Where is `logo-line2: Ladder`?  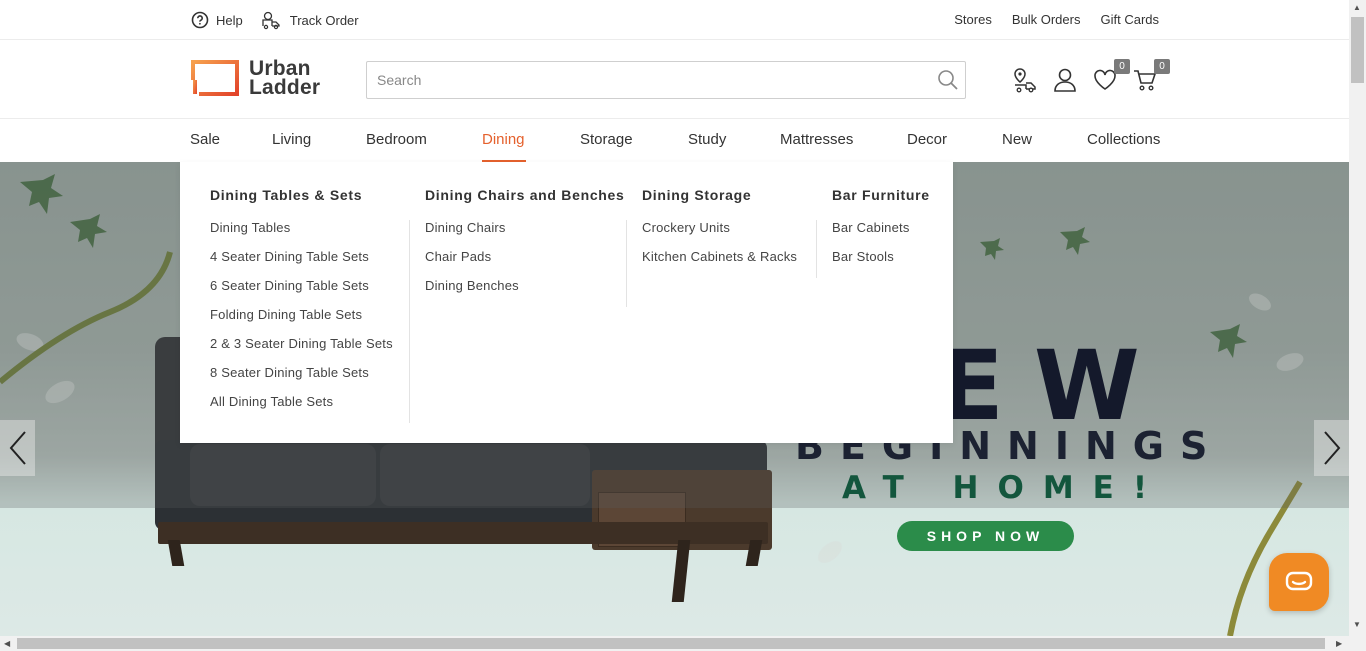
logo-line2: Ladder is located at coordinates (285, 87).